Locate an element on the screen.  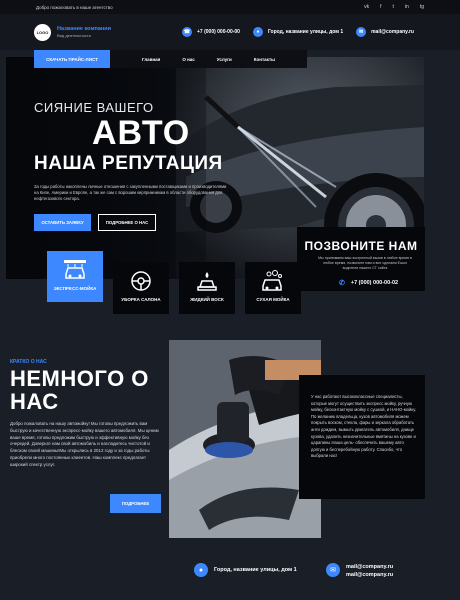
service-label: СУХАЯ МОЙКА is located at coordinates (273, 299).